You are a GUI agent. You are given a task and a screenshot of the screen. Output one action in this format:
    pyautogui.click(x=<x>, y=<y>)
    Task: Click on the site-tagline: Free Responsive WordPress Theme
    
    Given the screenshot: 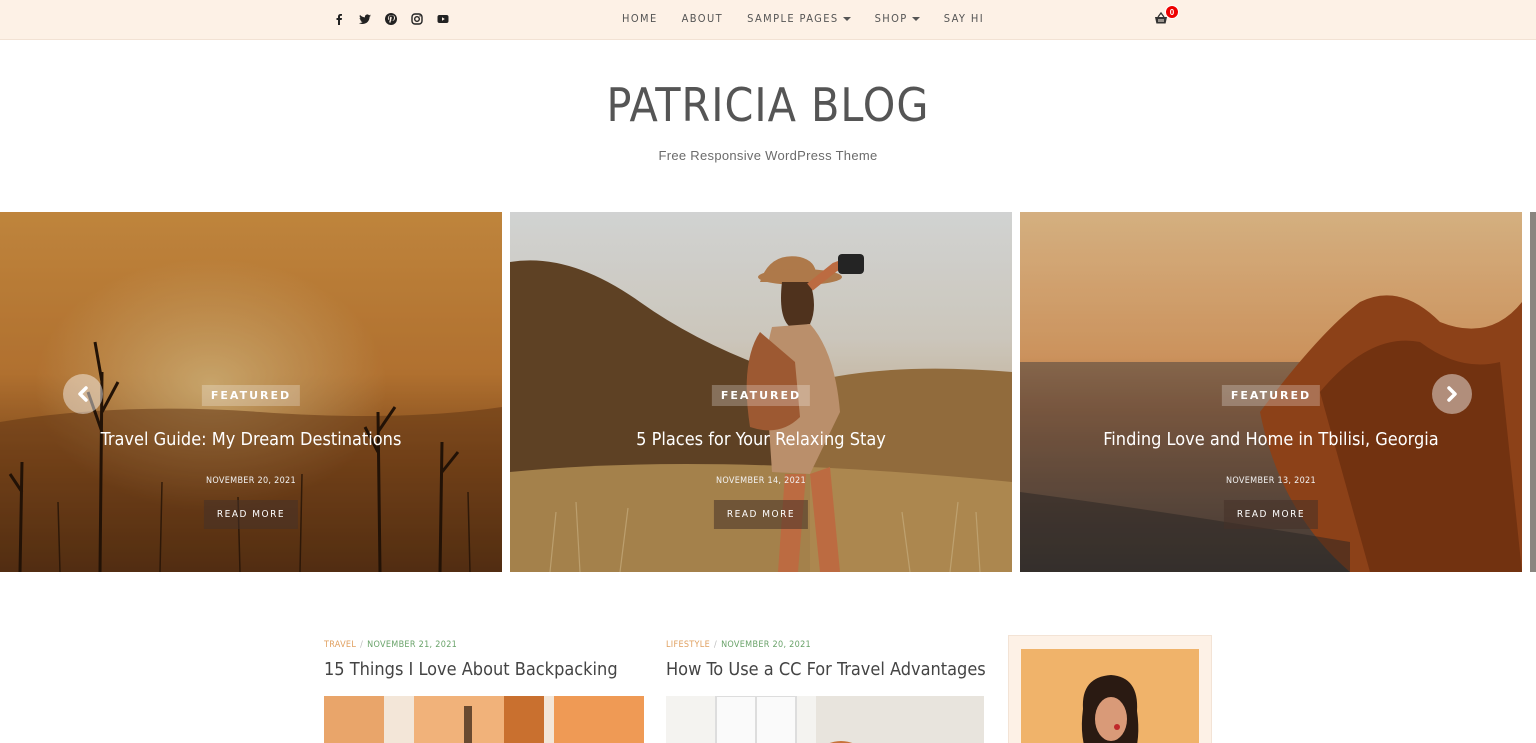 What is the action you would take?
    pyautogui.click(x=768, y=155)
    